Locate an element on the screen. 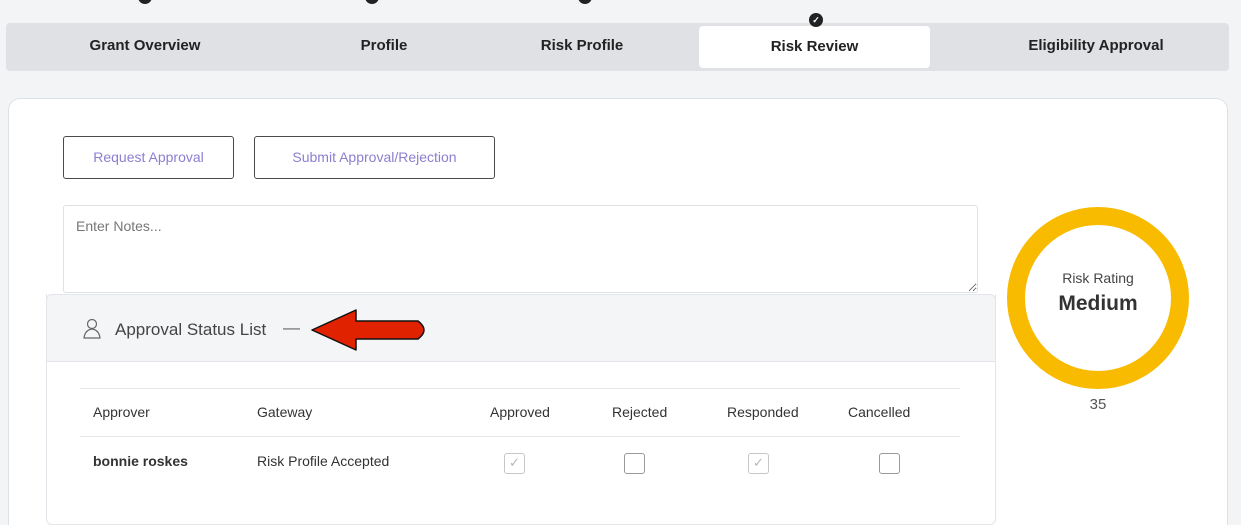 The height and width of the screenshot is (525, 1241). column-header-rejected: Rejected is located at coordinates (640, 412).